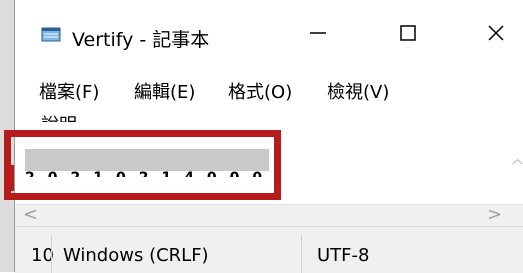  I want to click on status-encoding: UTF-8, so click(343, 255).